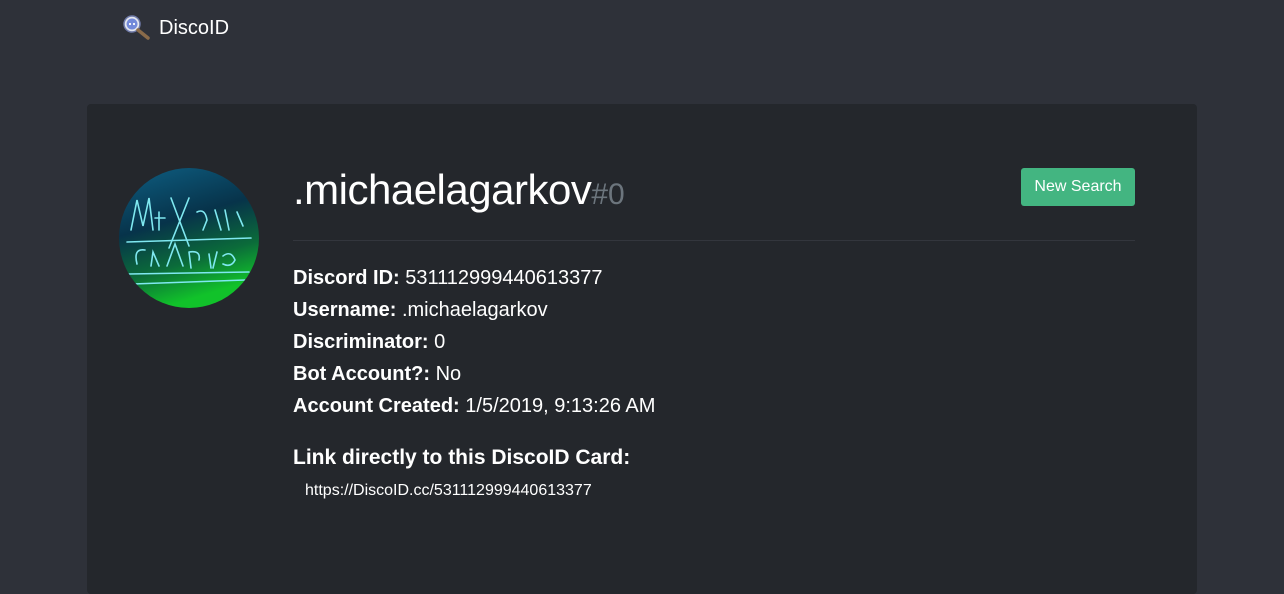  Describe the element at coordinates (194, 27) in the screenshot. I see `brand-name: DiscoID` at that location.